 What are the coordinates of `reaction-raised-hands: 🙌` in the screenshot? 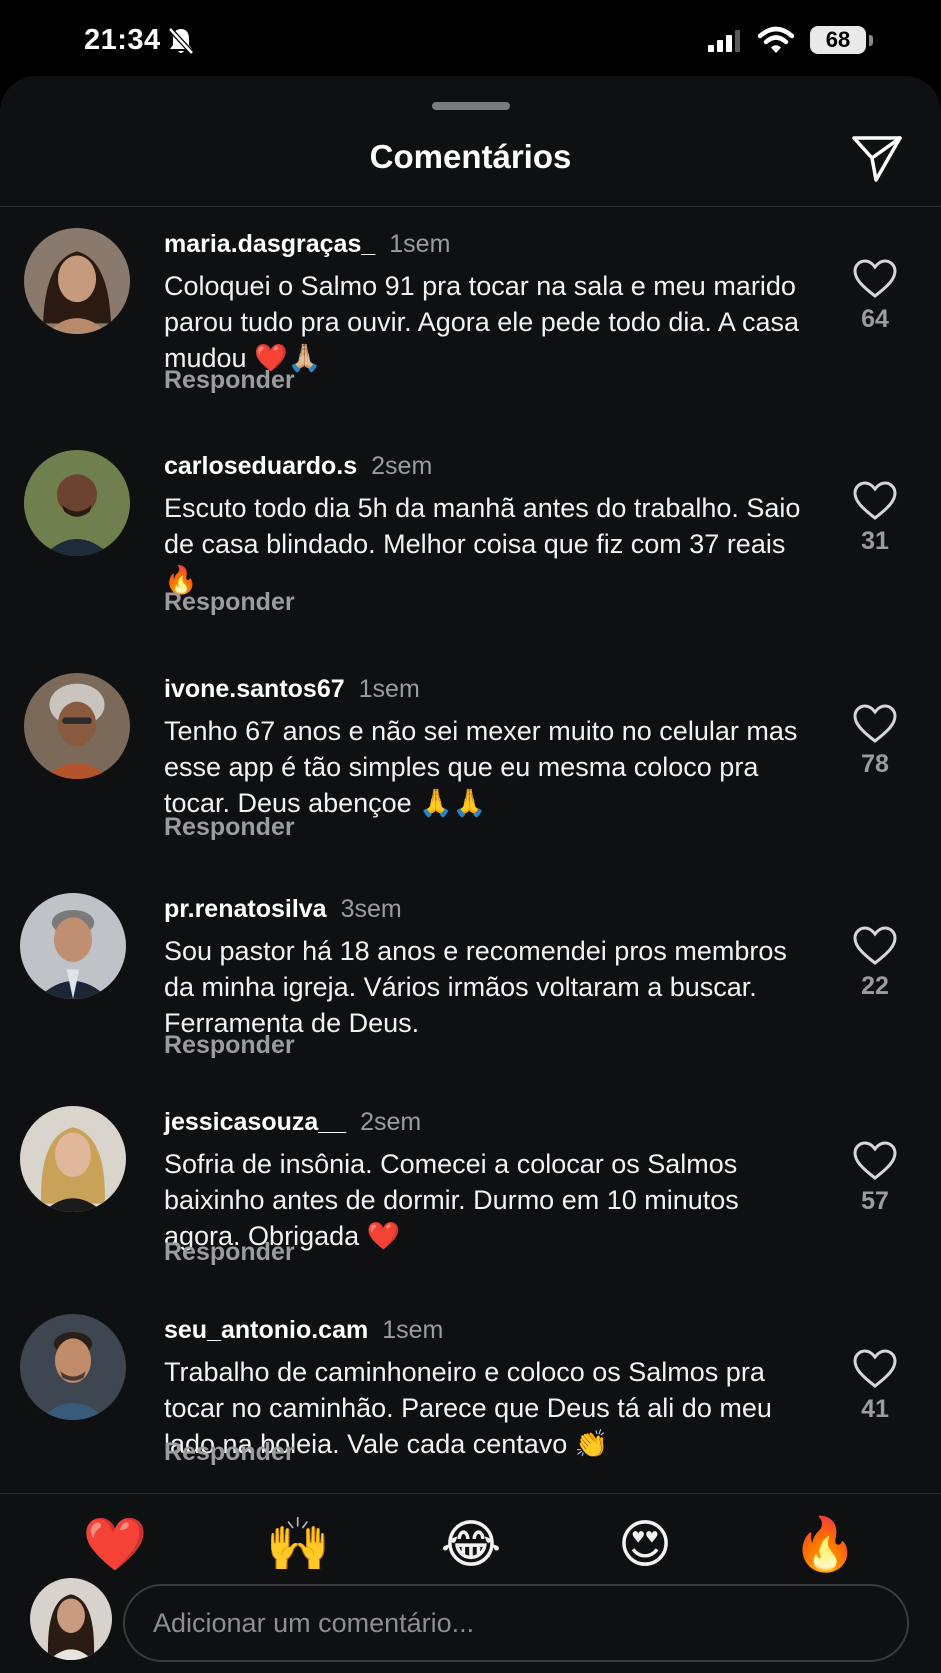 It's located at (298, 1545).